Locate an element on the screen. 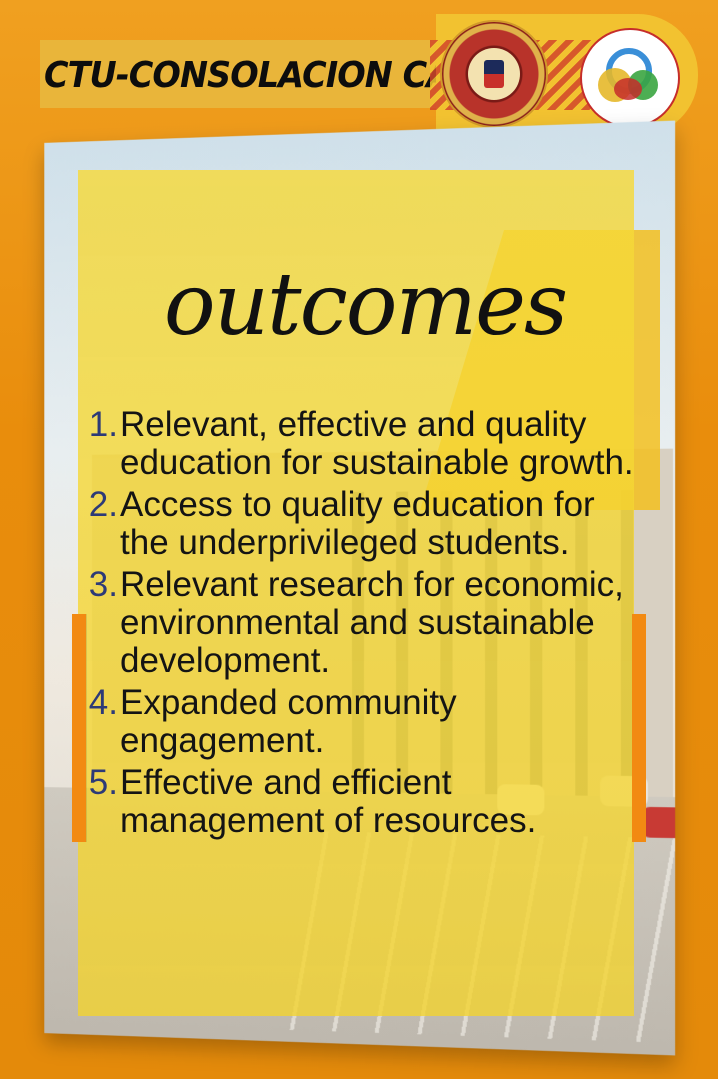  list-item-number: 1. is located at coordinates (103, 424).